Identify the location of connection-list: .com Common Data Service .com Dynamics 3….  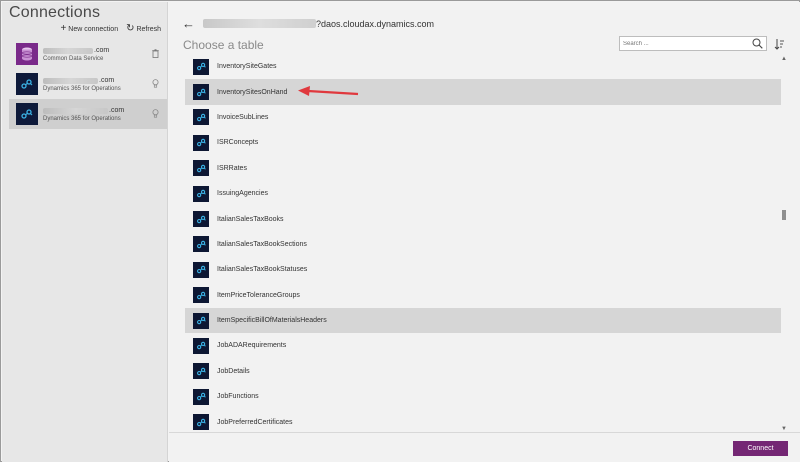
(88, 84).